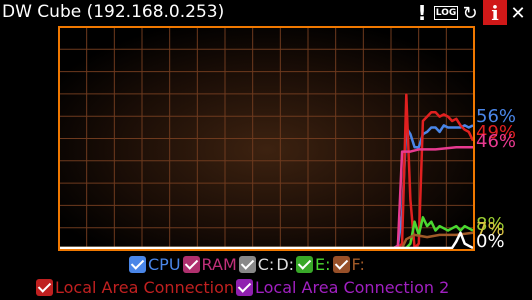  I want to click on legend-label: F:, so click(358, 264).